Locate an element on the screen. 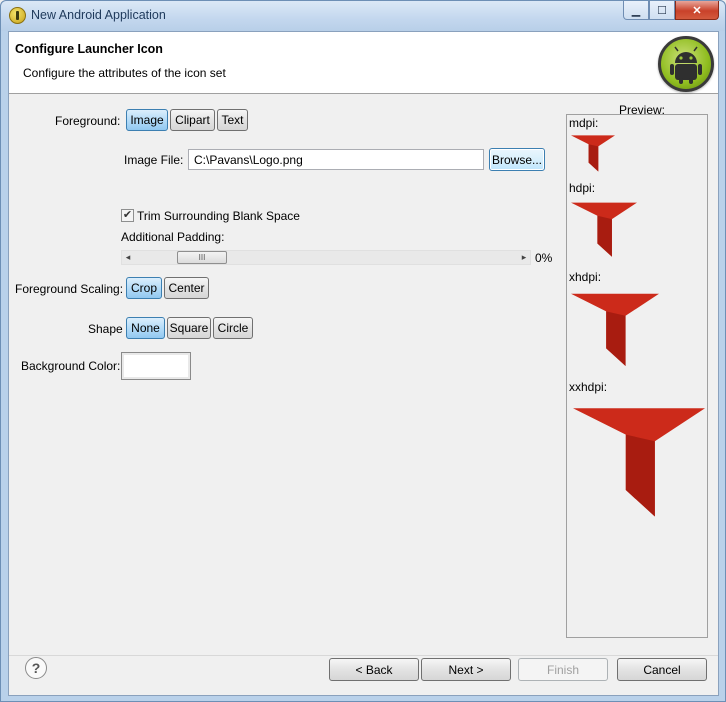 The height and width of the screenshot is (702, 726). background-color-swatch is located at coordinates (156, 366).